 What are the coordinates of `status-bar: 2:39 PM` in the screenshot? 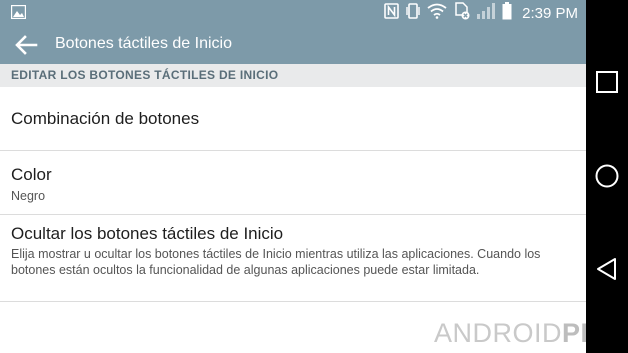 It's located at (293, 12).